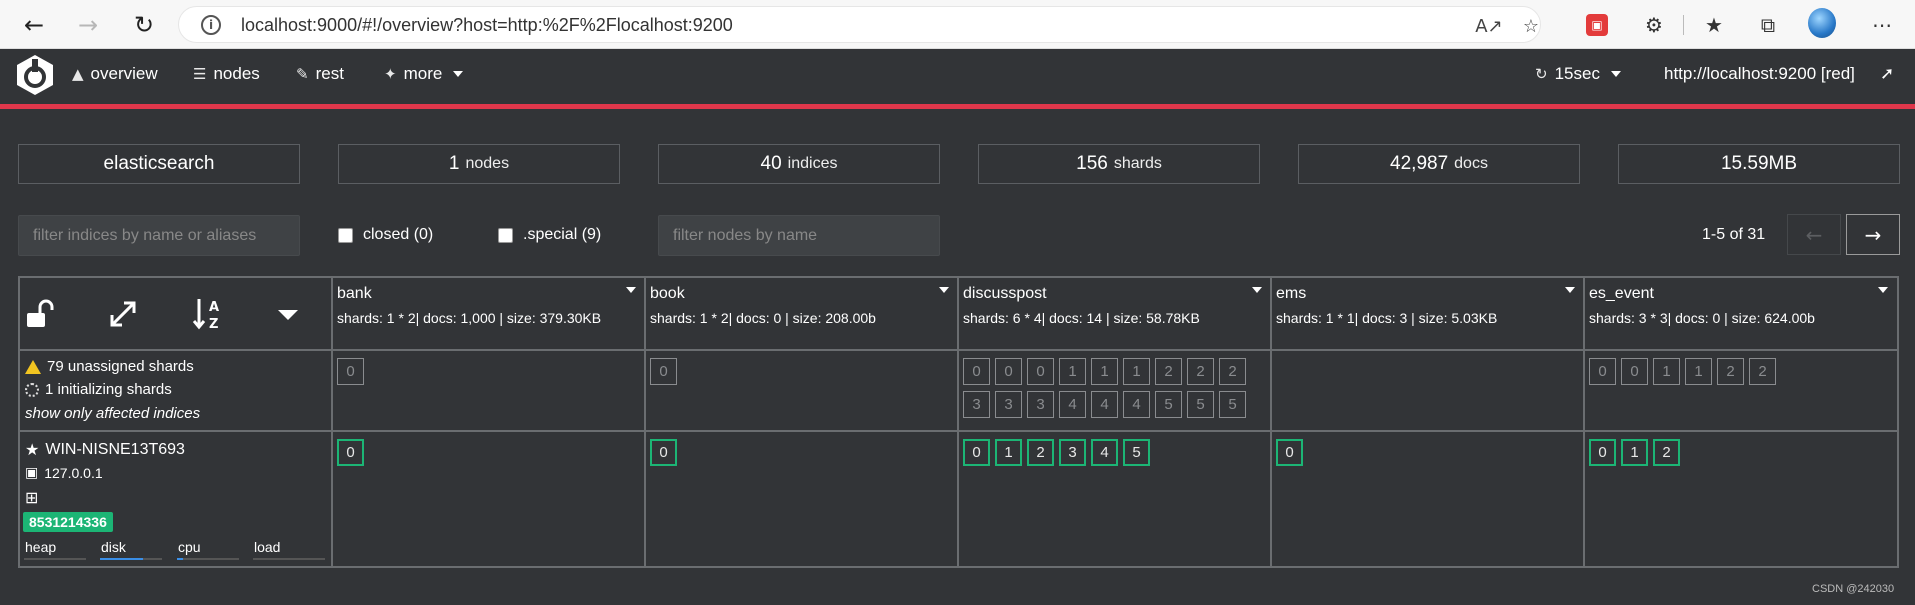  What do you see at coordinates (211, 25) in the screenshot?
I see `info-icon: i` at bounding box center [211, 25].